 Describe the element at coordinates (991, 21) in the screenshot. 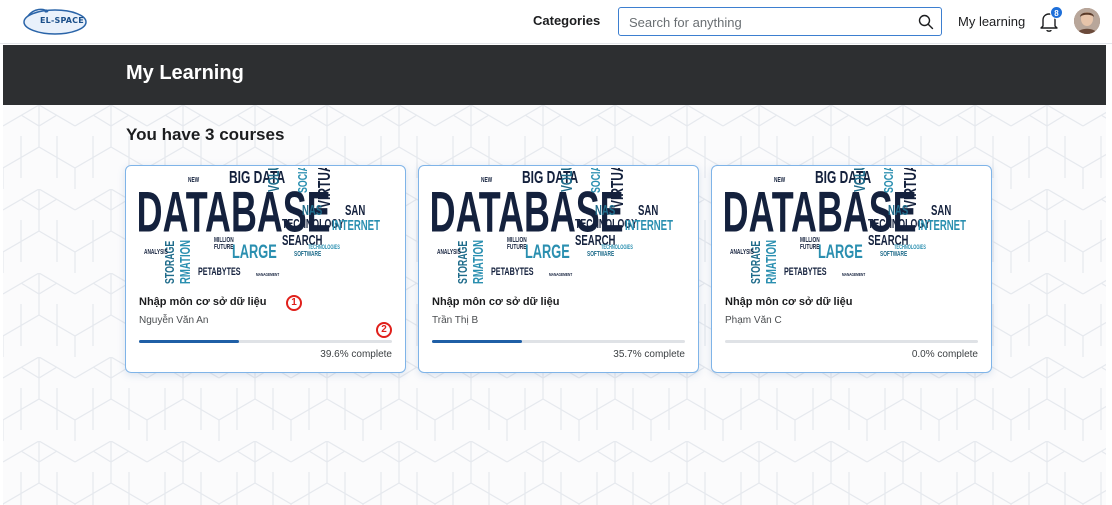

I see `my-learning-link: My learning` at that location.